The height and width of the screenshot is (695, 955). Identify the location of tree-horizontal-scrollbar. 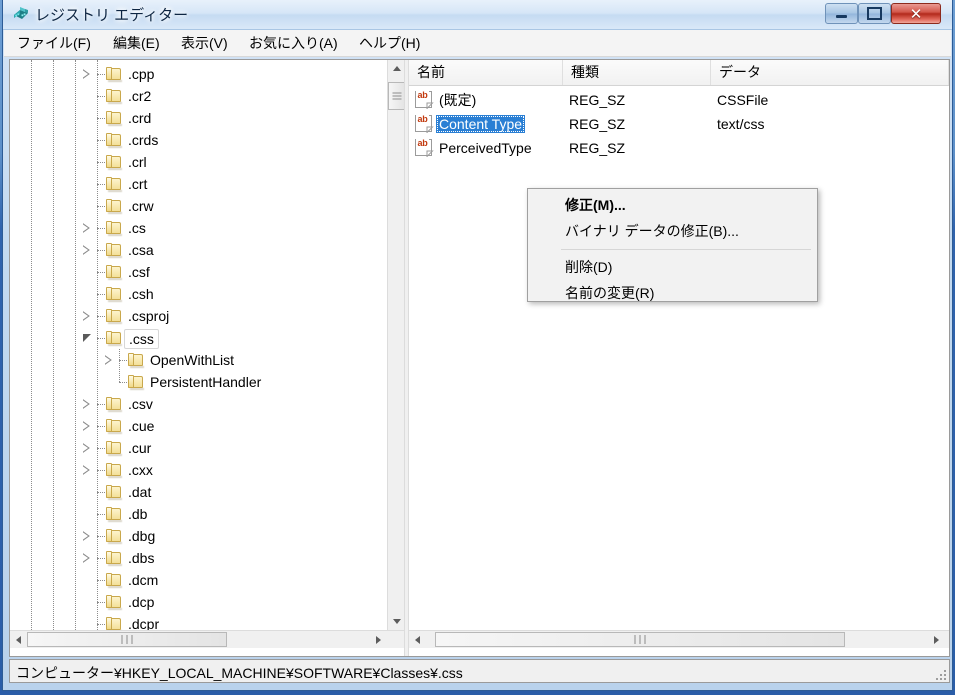
(207, 639).